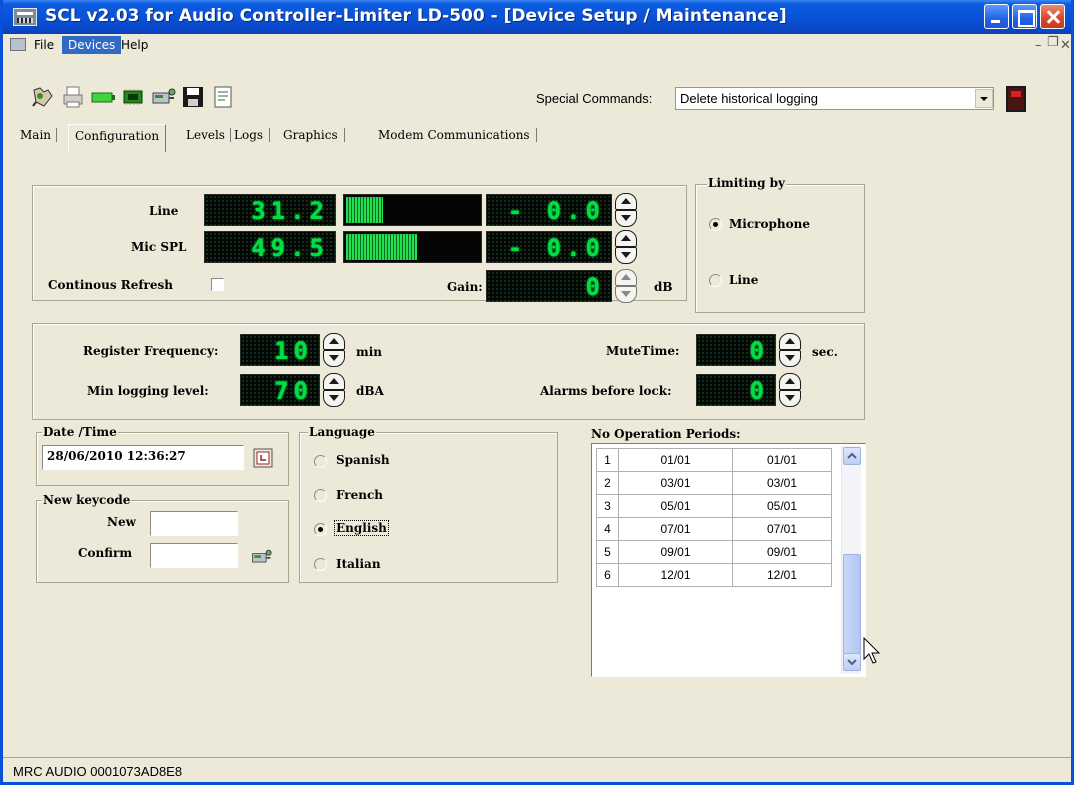 This screenshot has height=785, width=1074. What do you see at coordinates (675, 483) in the screenshot?
I see `period-start: 03/01` at bounding box center [675, 483].